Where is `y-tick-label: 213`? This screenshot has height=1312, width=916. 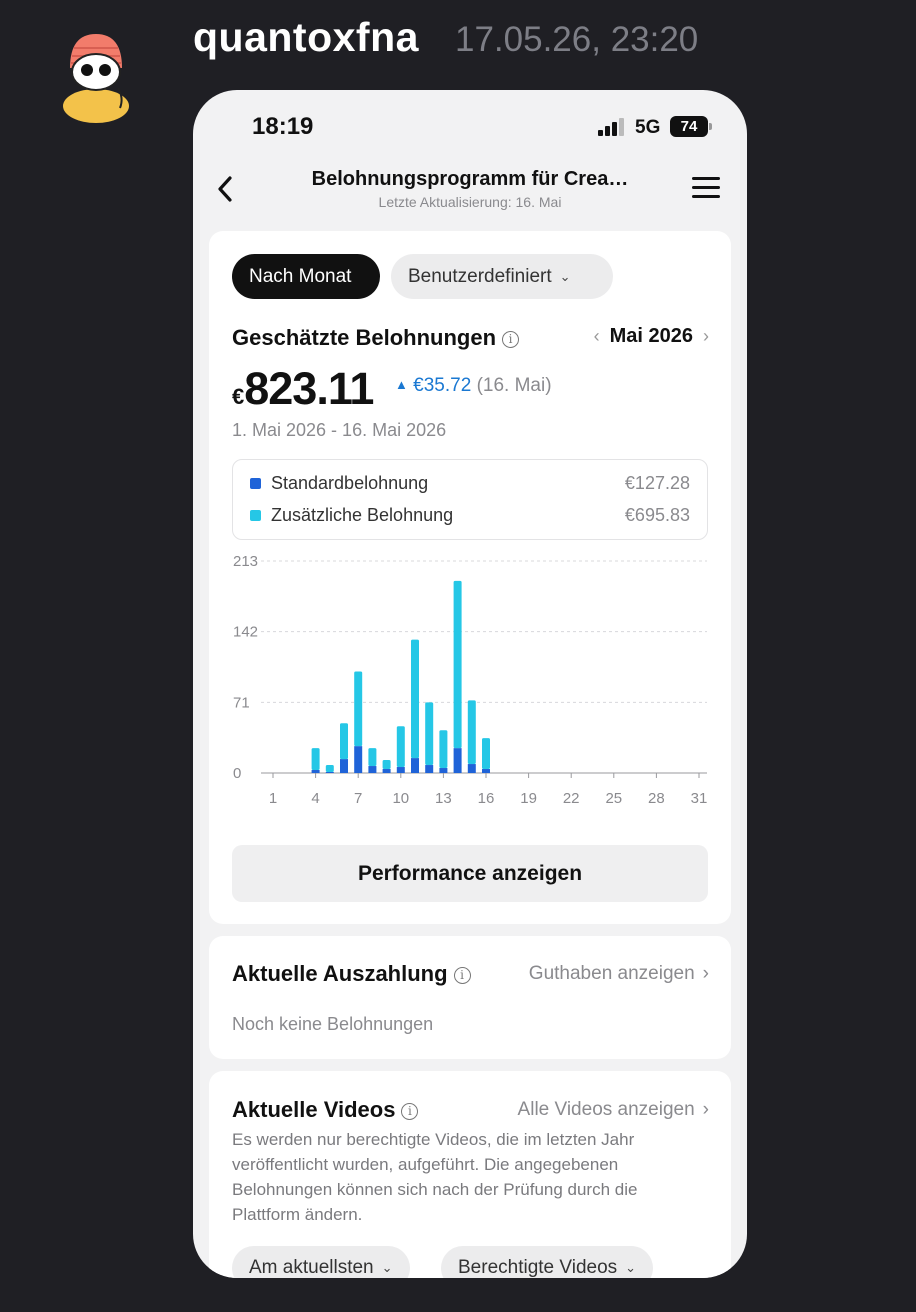 y-tick-label: 213 is located at coordinates (245, 561).